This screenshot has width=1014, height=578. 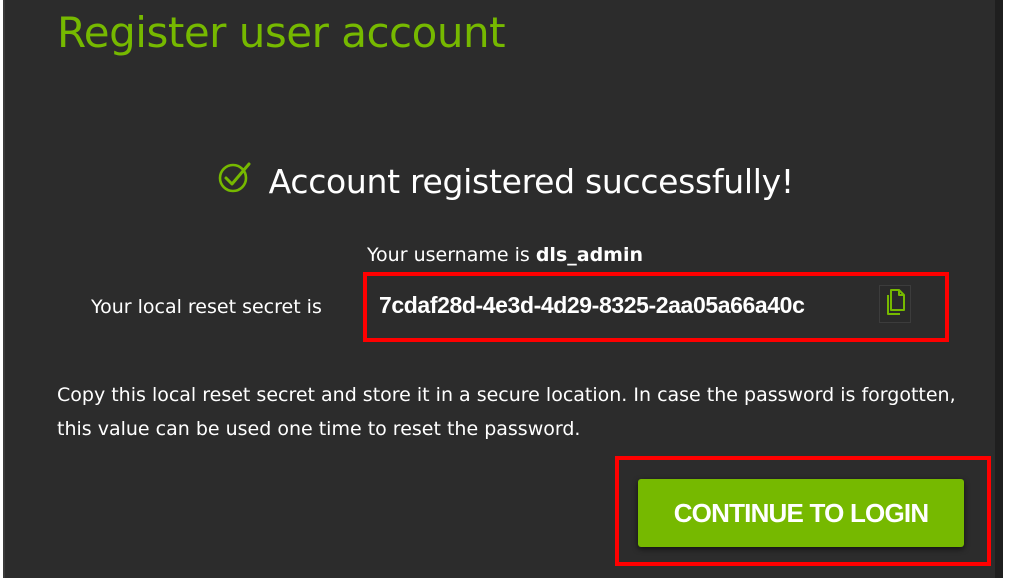 What do you see at coordinates (451, 255) in the screenshot?
I see `username-label: Your username is` at bounding box center [451, 255].